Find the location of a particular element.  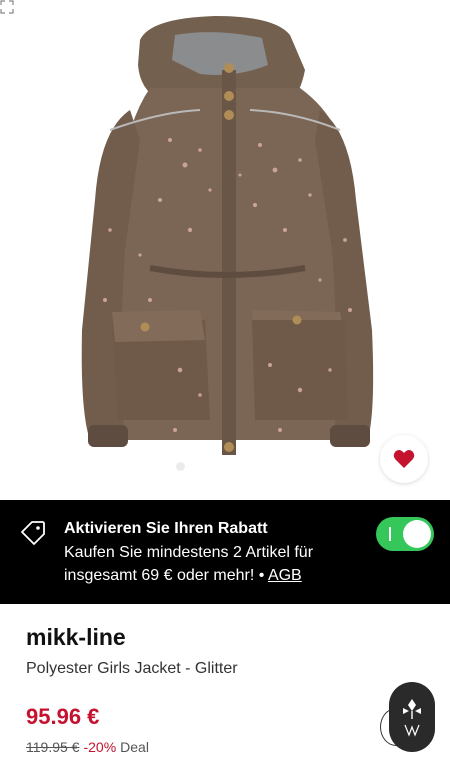

promo-title: Aktivieren Sie Ihren Rabatt is located at coordinates (166, 528).